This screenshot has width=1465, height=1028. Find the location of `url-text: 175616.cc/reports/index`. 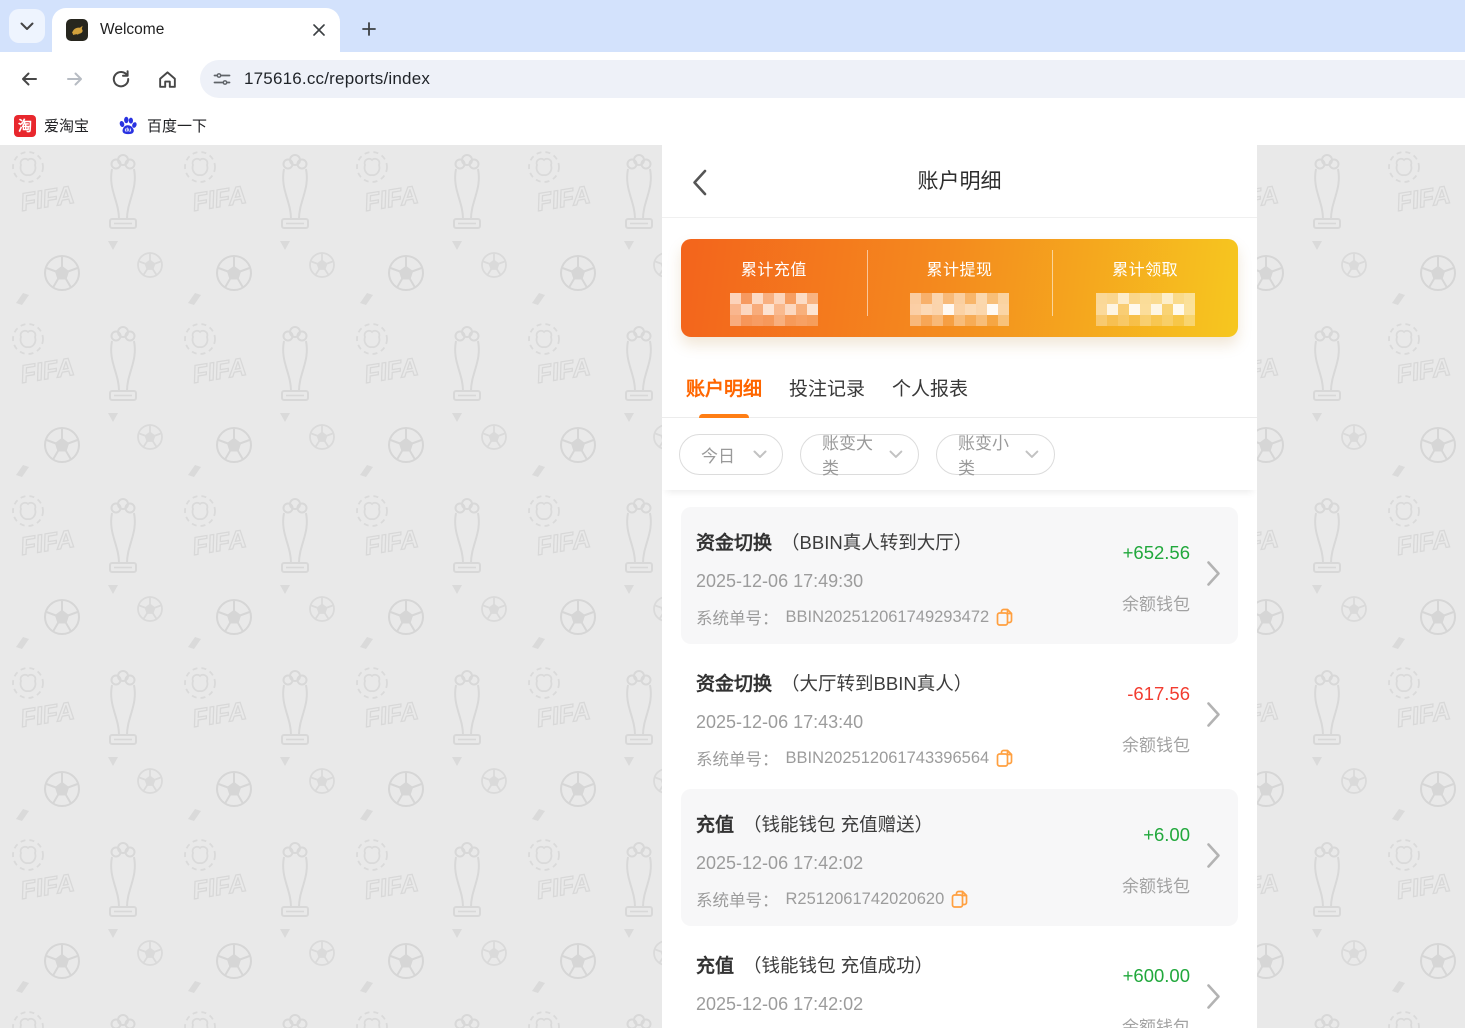

url-text: 175616.cc/reports/index is located at coordinates (337, 79).